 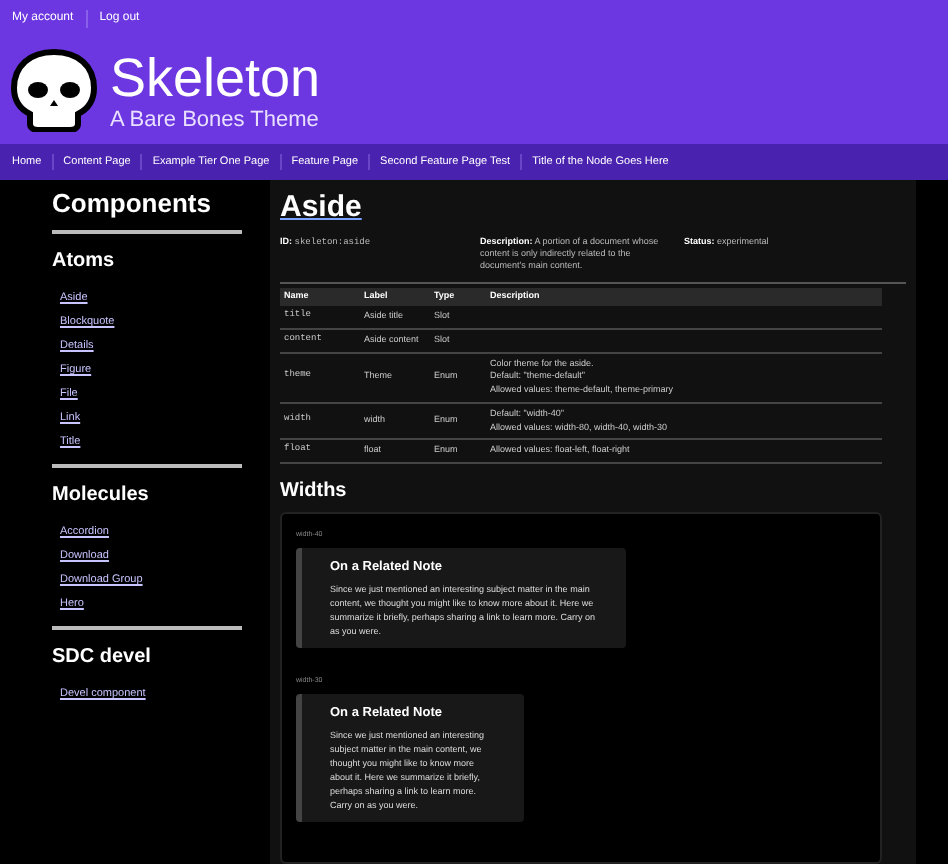 I want to click on sidebar-group-title: SDC devel, so click(x=102, y=658).